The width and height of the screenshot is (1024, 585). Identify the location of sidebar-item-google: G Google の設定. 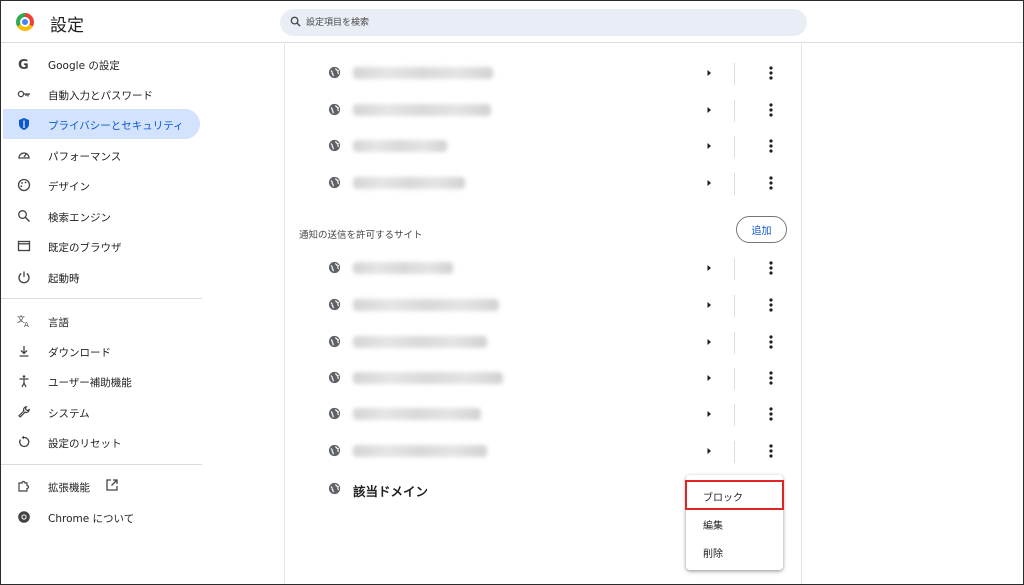
(101, 64).